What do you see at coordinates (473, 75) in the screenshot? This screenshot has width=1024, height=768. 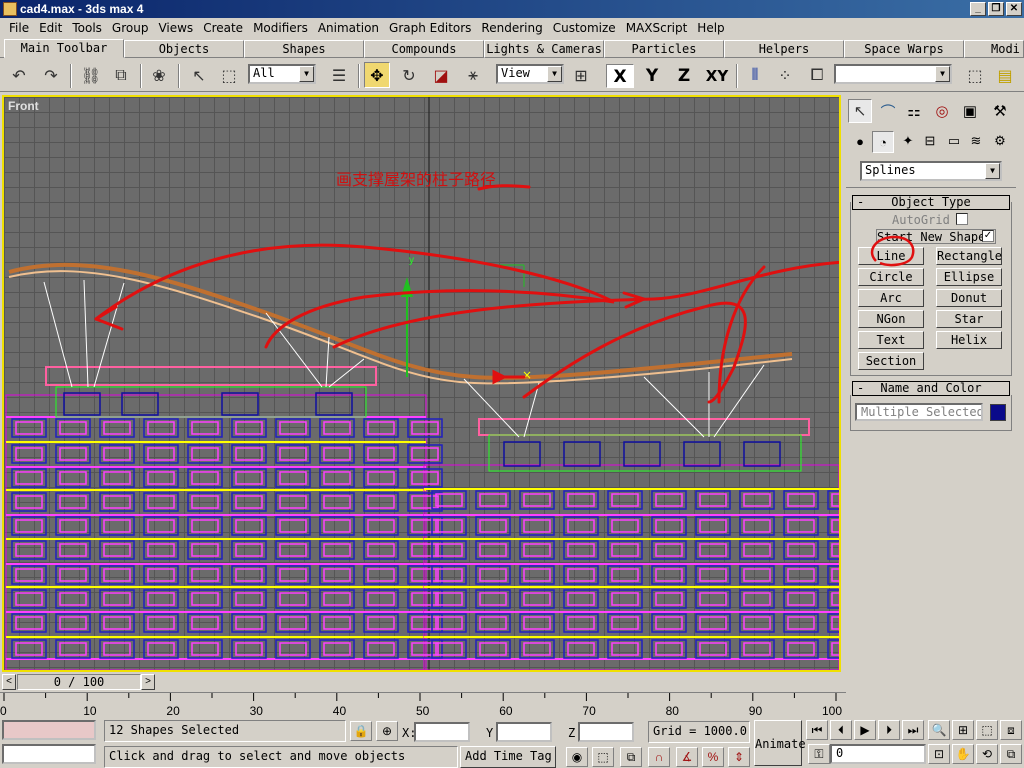 I see `pivot-center-icon: ⚹` at bounding box center [473, 75].